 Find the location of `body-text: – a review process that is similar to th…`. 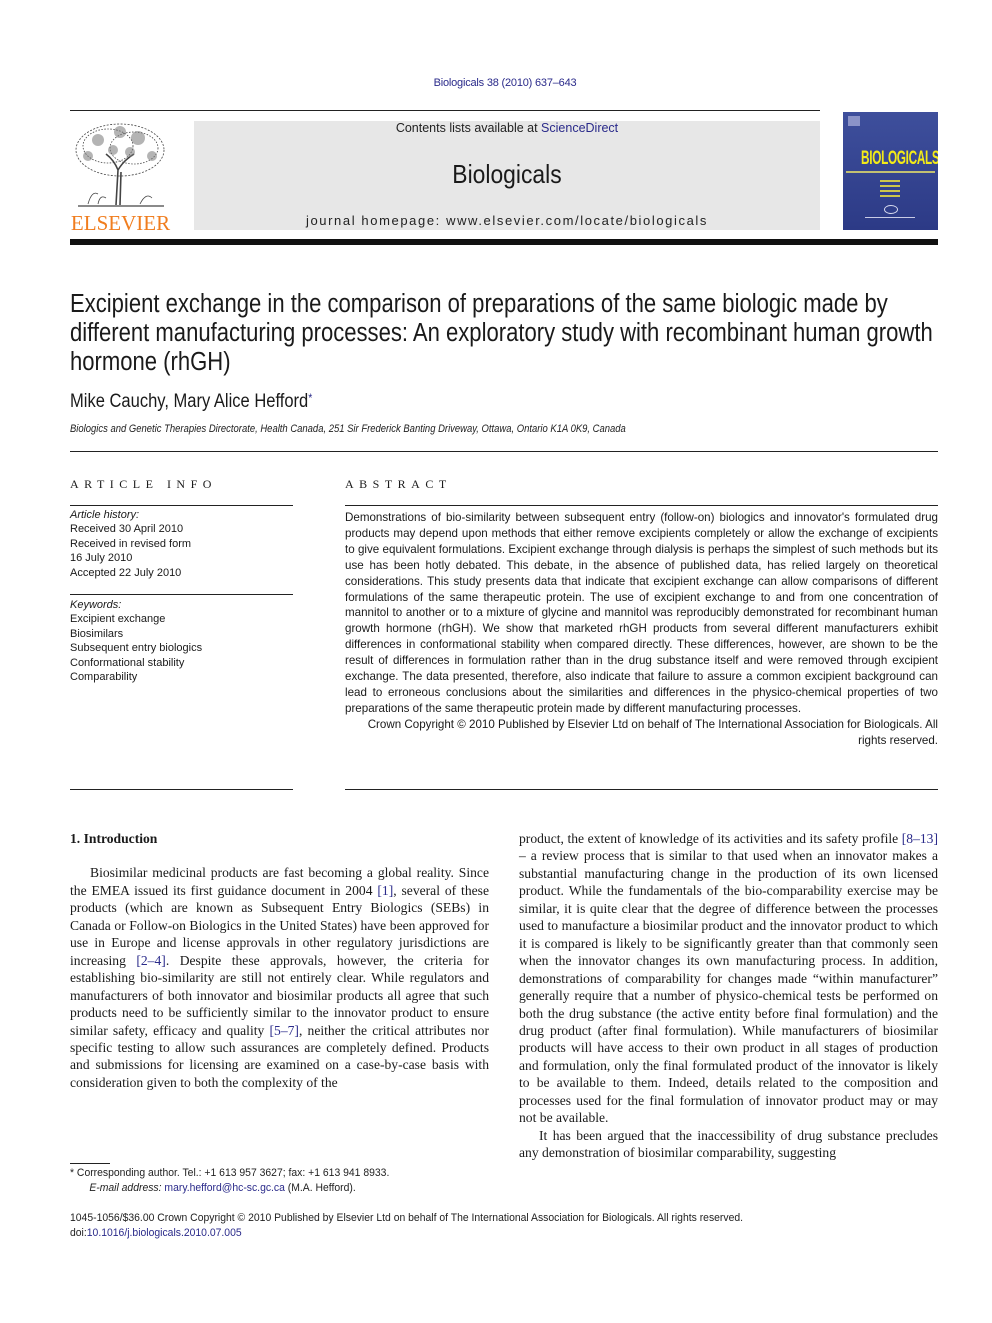

body-text: – a review process that is similar to th… is located at coordinates (728, 987).